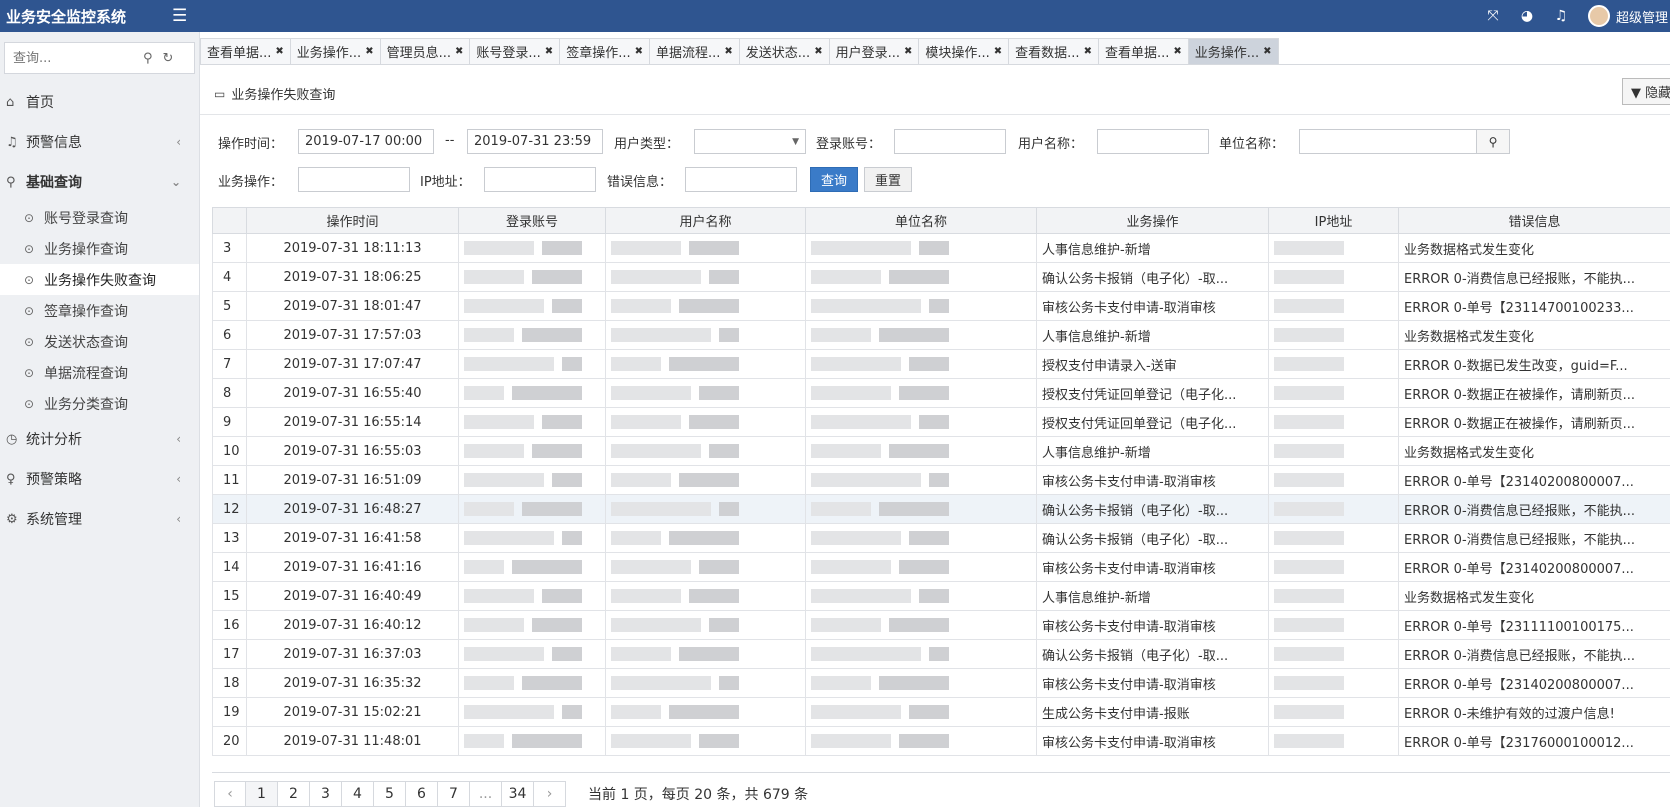 The width and height of the screenshot is (1670, 807). Describe the element at coordinates (390, 794) in the screenshot. I see `page-button-5: 5` at that location.